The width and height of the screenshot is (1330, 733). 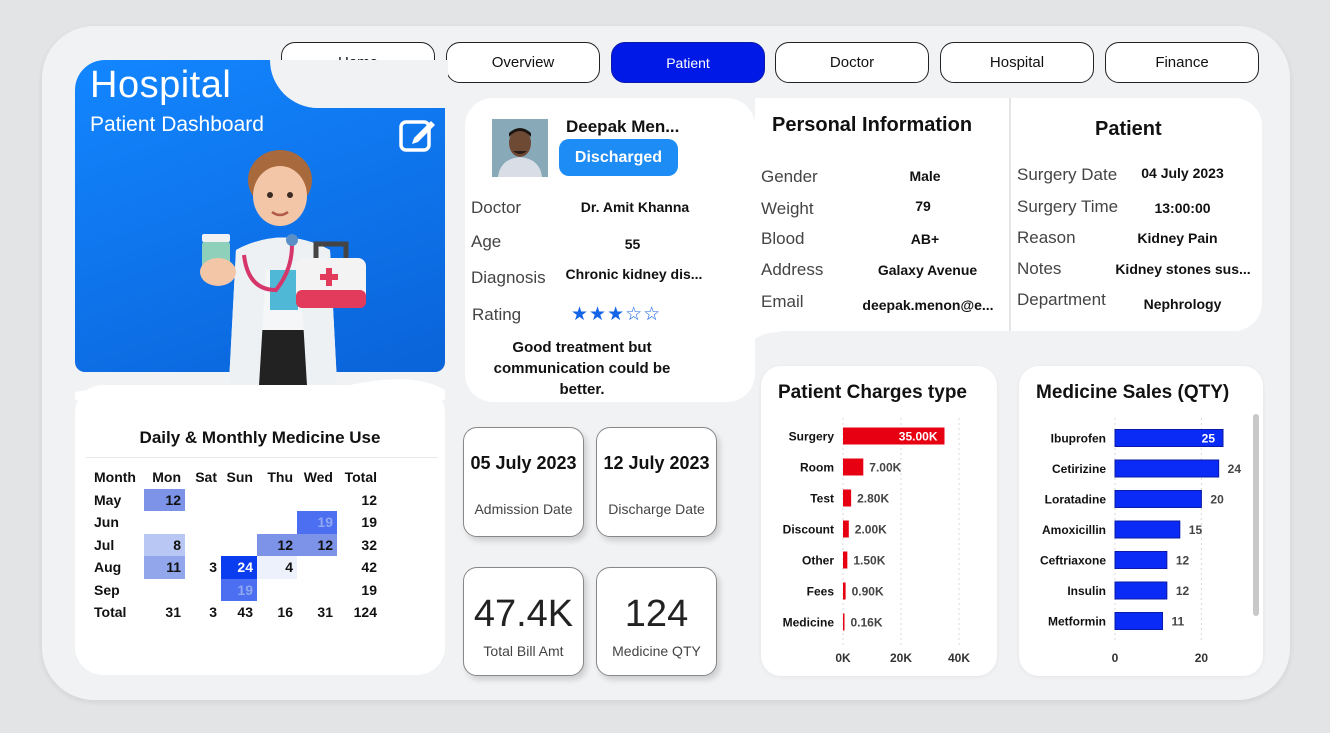 I want to click on age-label: Age, so click(x=486, y=241).